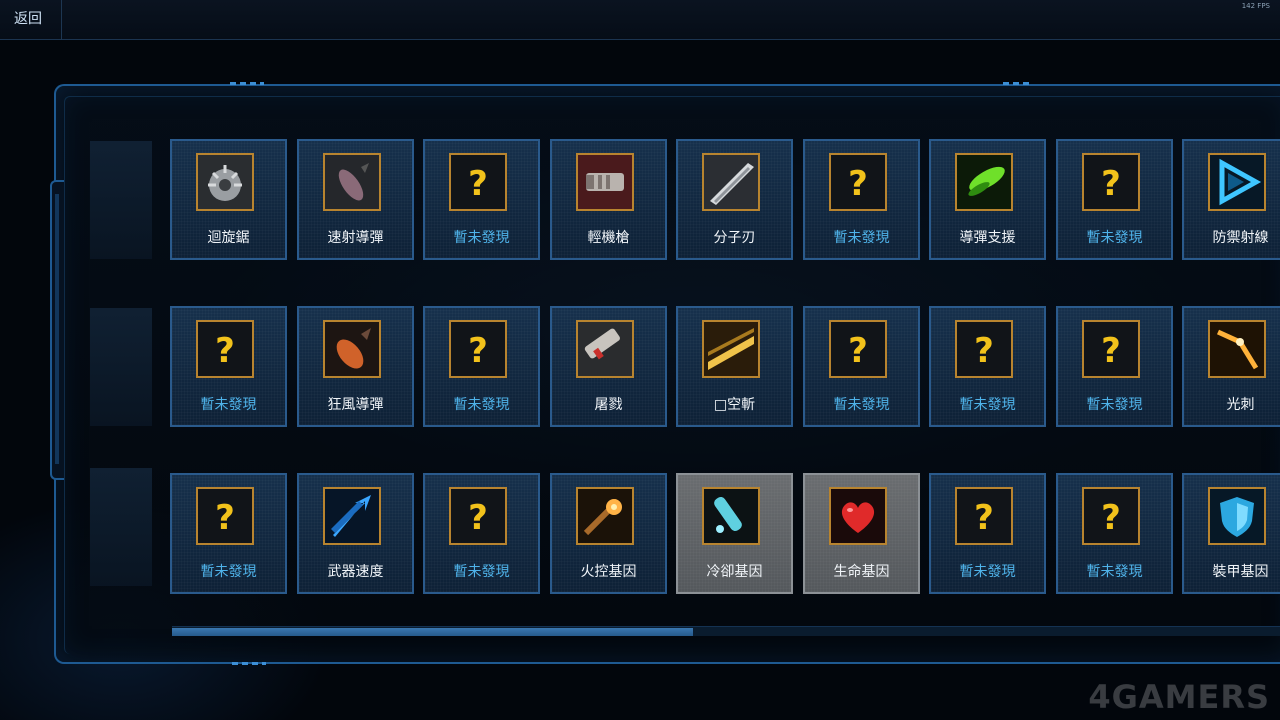 Image resolution: width=1280 pixels, height=720 pixels. I want to click on collection-item: 屠戮, so click(608, 366).